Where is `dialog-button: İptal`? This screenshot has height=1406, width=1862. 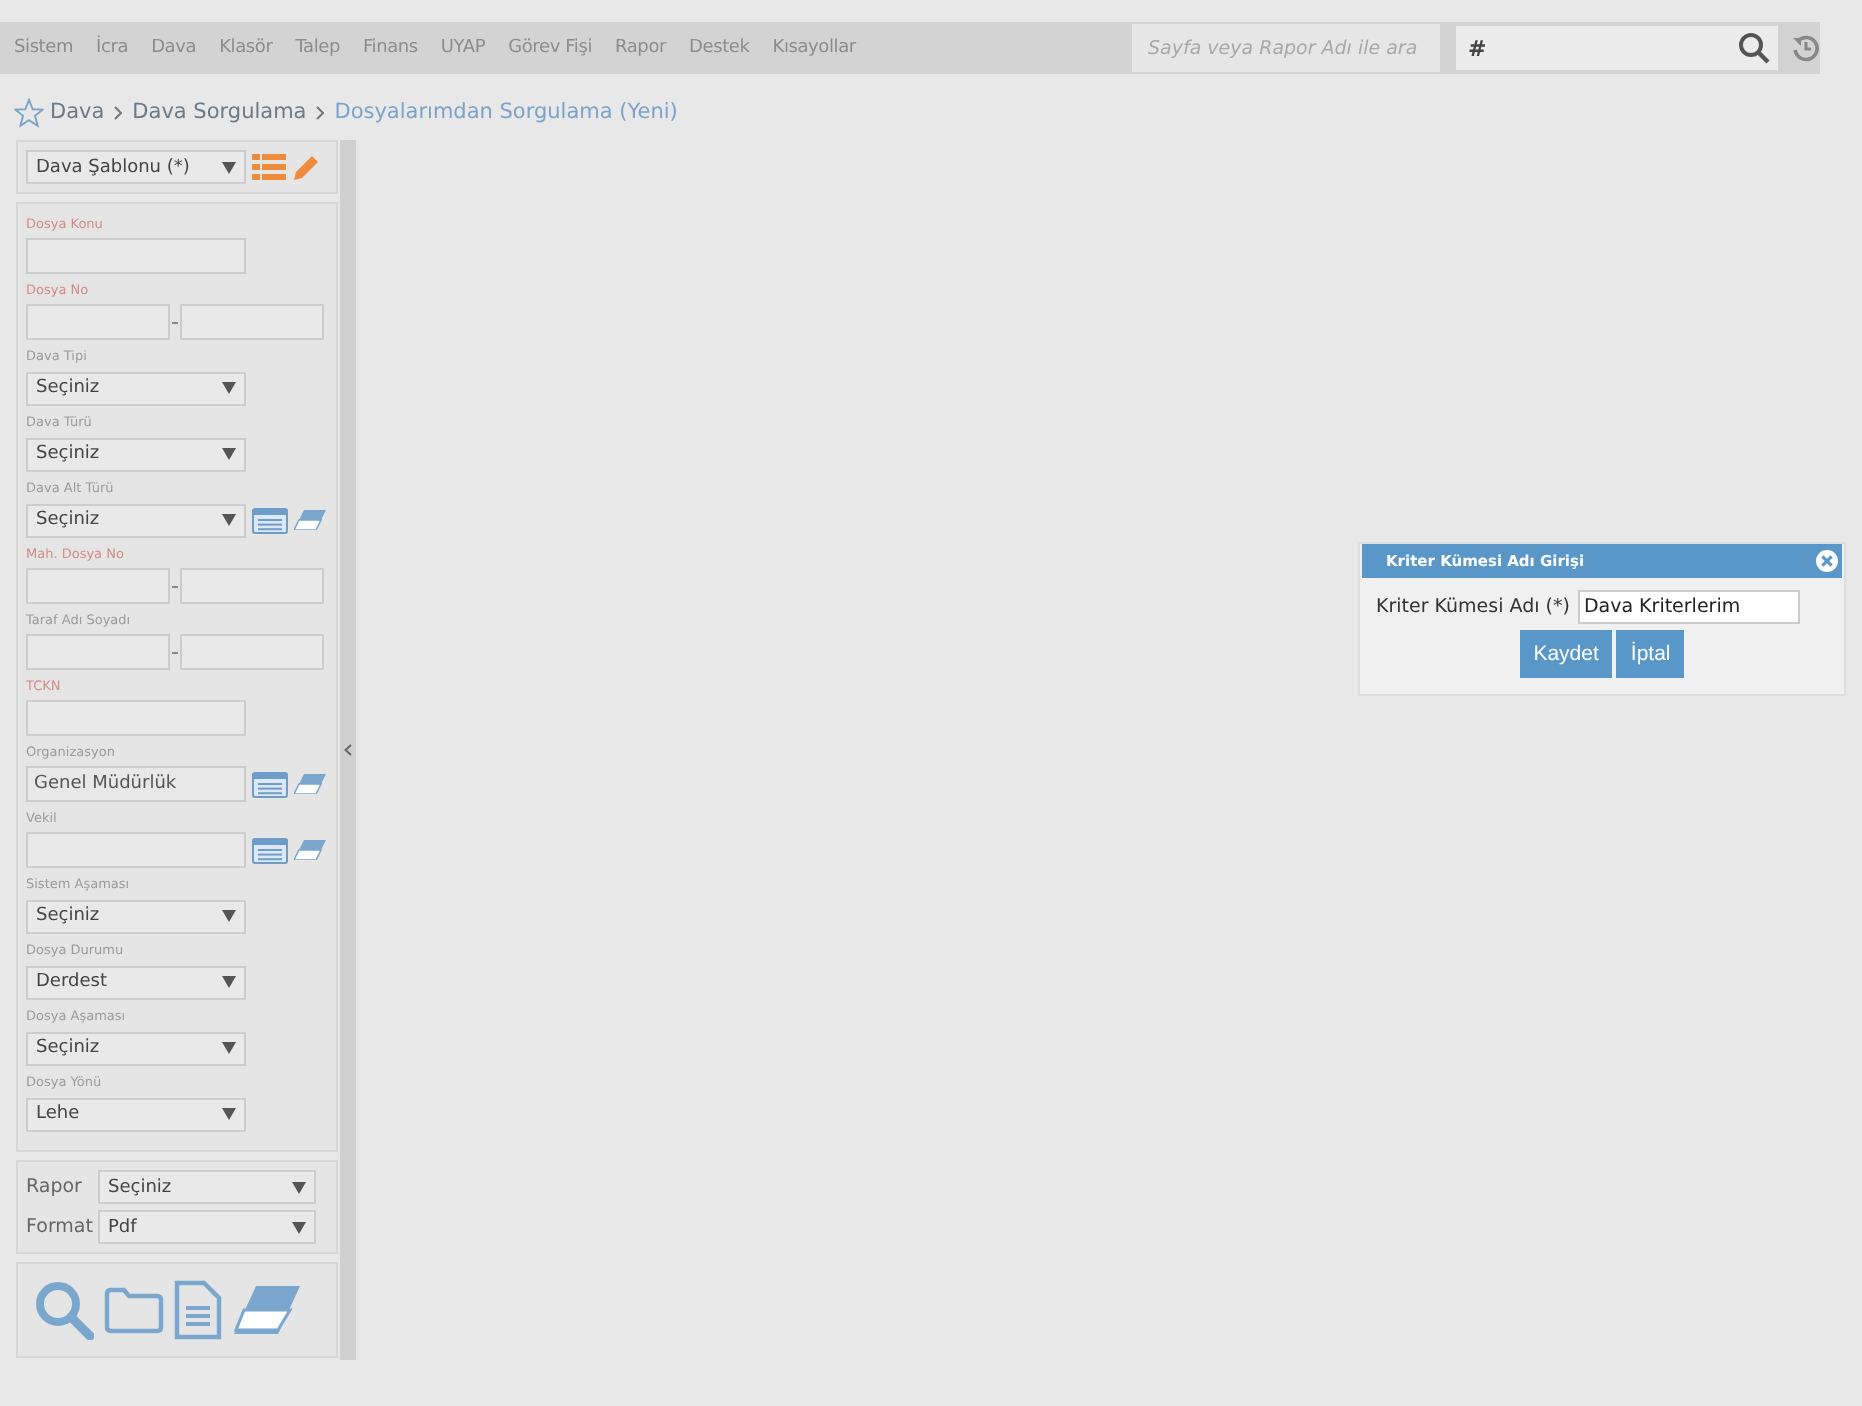 dialog-button: İptal is located at coordinates (1650, 654).